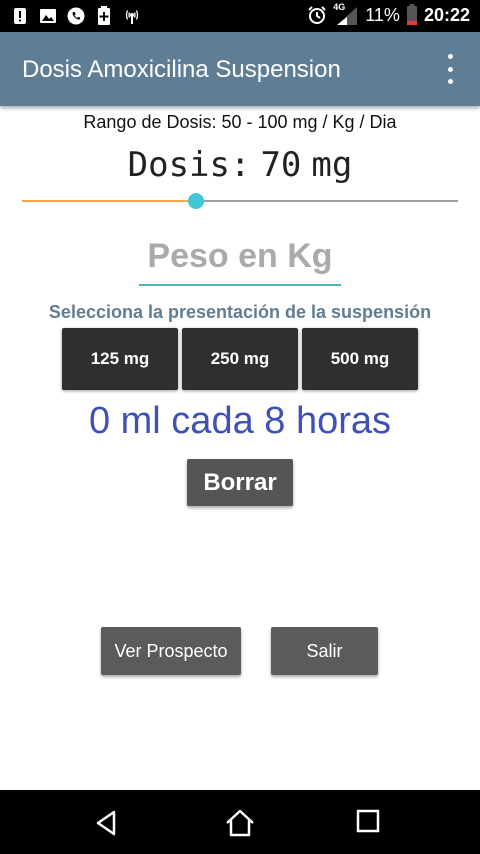  Describe the element at coordinates (240, 122) in the screenshot. I see `dose-range-text: Rango de Dosis: 50 - 100 mg / Kg / Dia` at that location.